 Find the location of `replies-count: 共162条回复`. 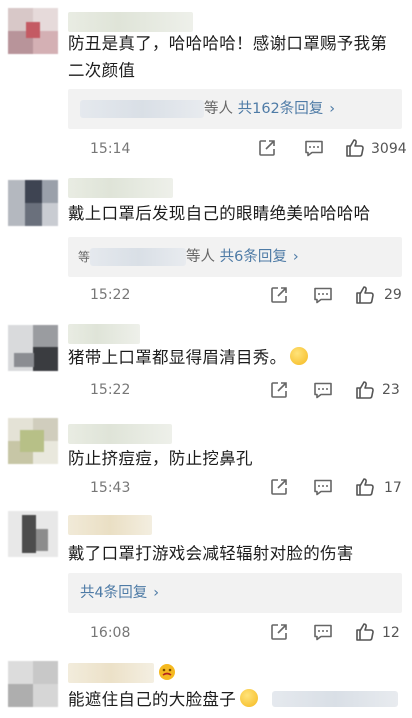

replies-count: 共162条回复 is located at coordinates (280, 109).